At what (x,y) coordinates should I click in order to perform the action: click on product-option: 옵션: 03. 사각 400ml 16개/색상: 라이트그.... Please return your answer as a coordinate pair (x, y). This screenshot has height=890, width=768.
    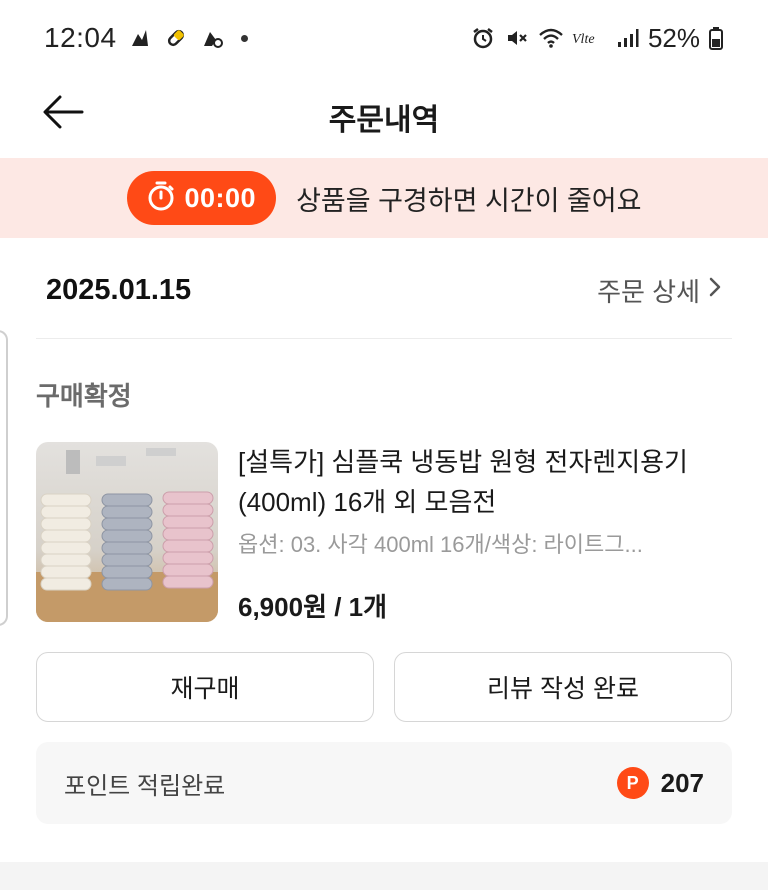
    Looking at the image, I should click on (440, 545).